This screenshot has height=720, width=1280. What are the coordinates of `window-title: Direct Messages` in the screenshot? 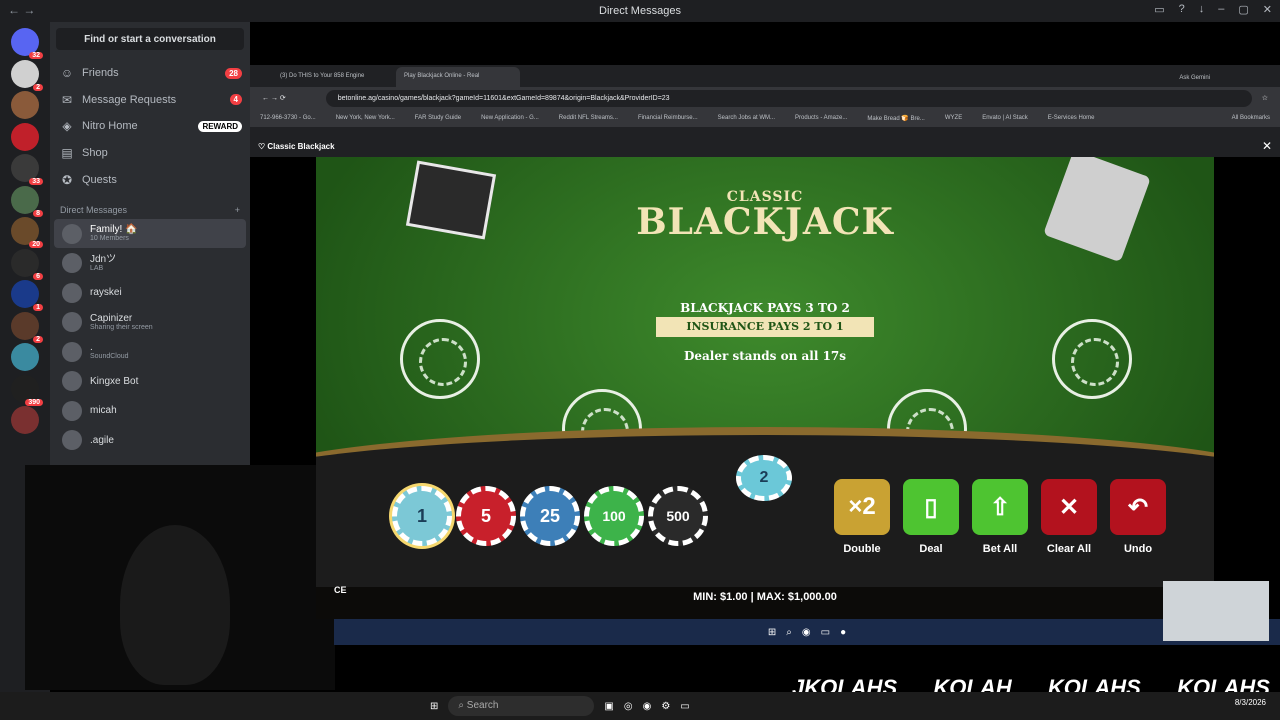 It's located at (640, 11).